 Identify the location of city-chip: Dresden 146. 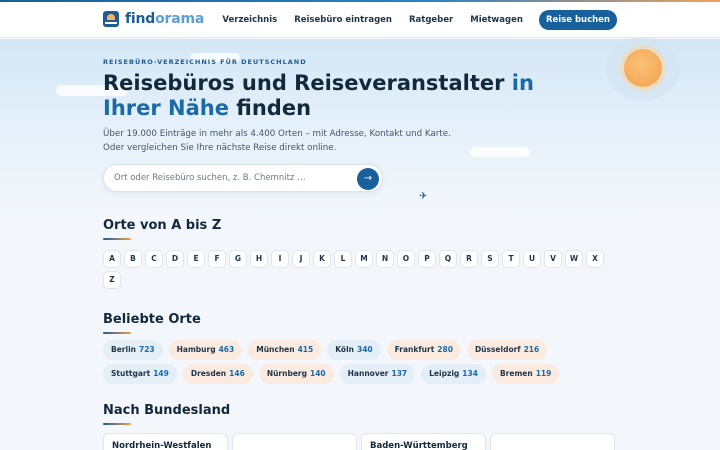
(217, 374).